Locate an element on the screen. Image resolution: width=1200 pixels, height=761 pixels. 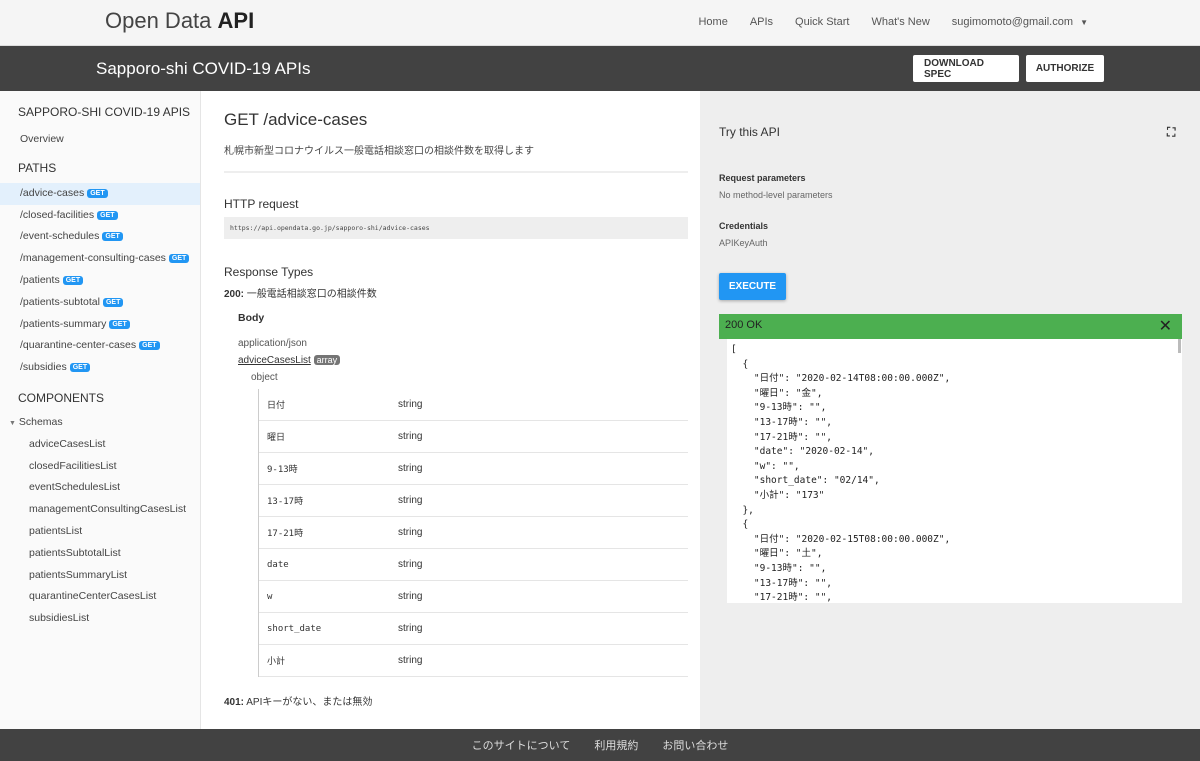
footer-terms: 利用規約 is located at coordinates (616, 745).